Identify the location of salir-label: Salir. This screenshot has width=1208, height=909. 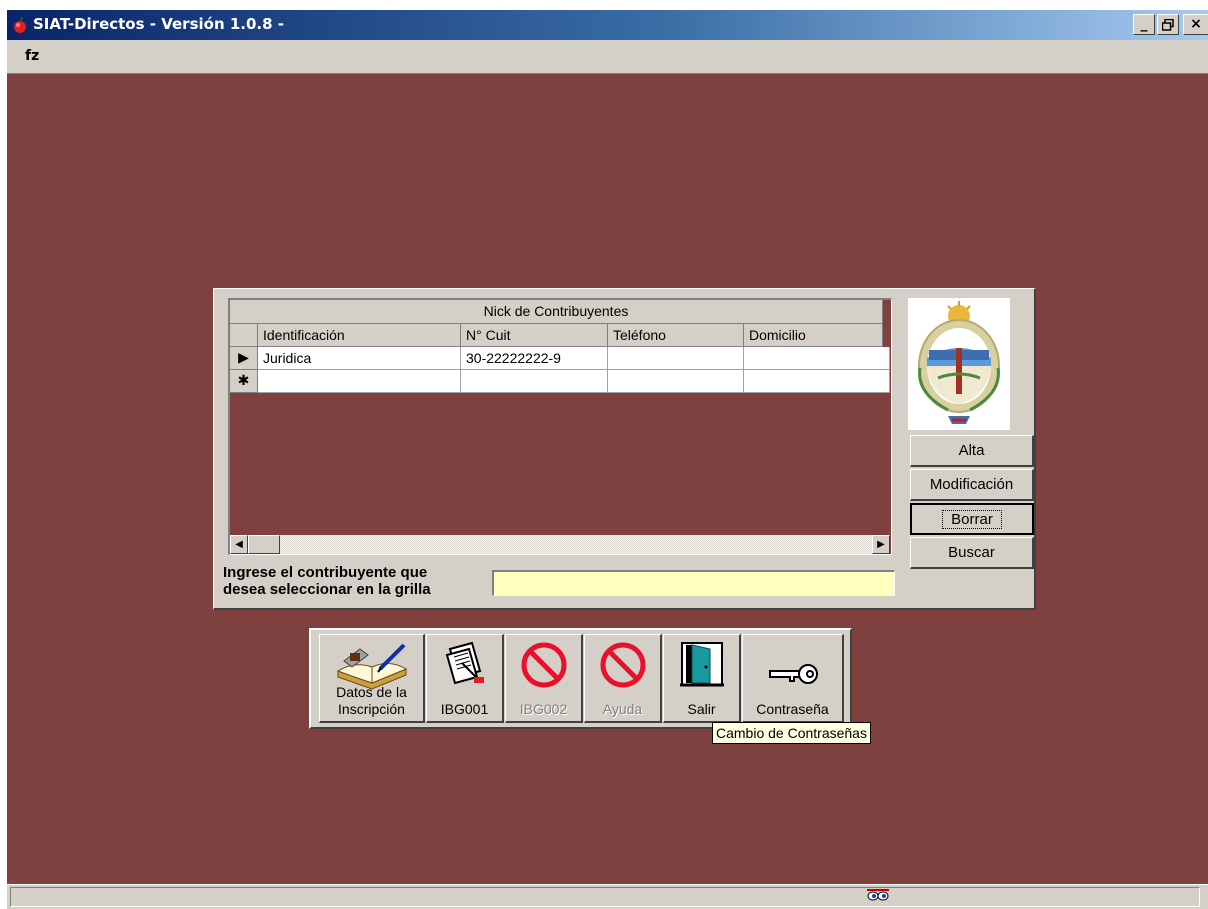
(701, 709).